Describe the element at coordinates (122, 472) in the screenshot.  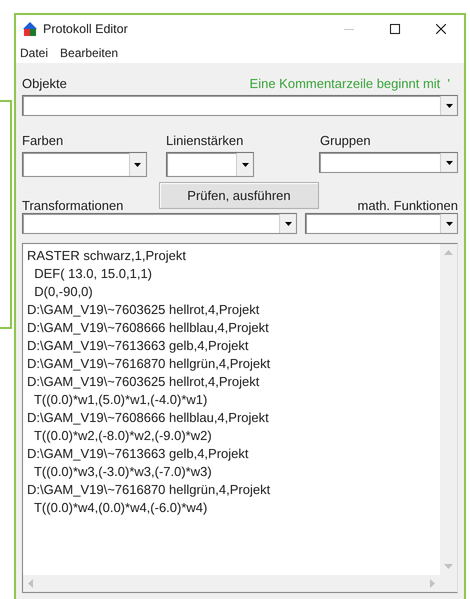
I see `code-line: T((0.0)*w3,(-3.0)*w3,(-7.0)*w3)` at that location.